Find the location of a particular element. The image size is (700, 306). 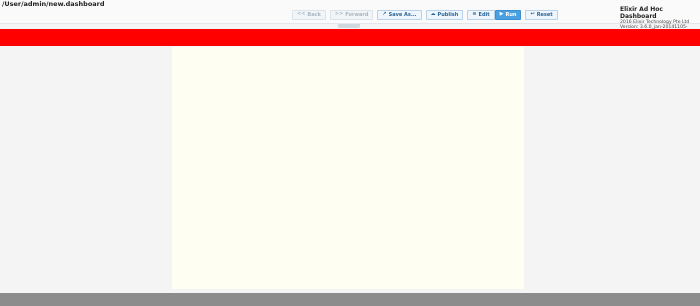

reset-button-label: Reset is located at coordinates (544, 14).